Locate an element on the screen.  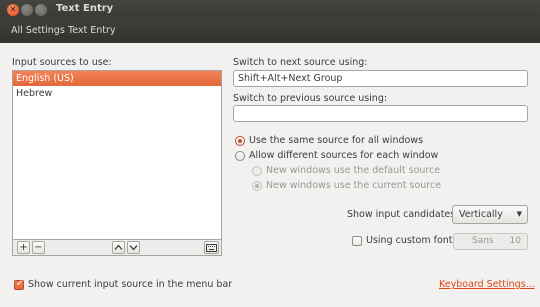
list-item: English (US) is located at coordinates (117, 78).